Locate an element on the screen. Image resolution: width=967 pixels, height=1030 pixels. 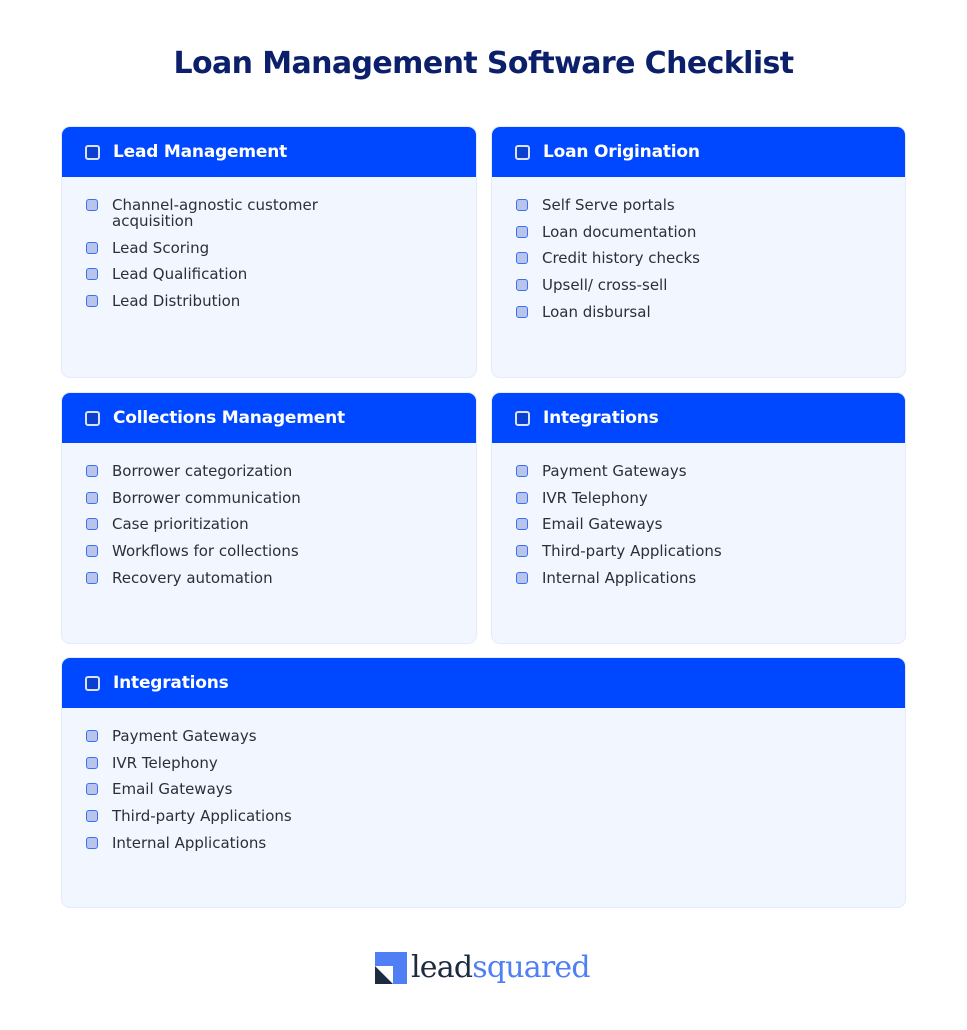
checklist-item: Lead Qualification is located at coordinates (280, 274).